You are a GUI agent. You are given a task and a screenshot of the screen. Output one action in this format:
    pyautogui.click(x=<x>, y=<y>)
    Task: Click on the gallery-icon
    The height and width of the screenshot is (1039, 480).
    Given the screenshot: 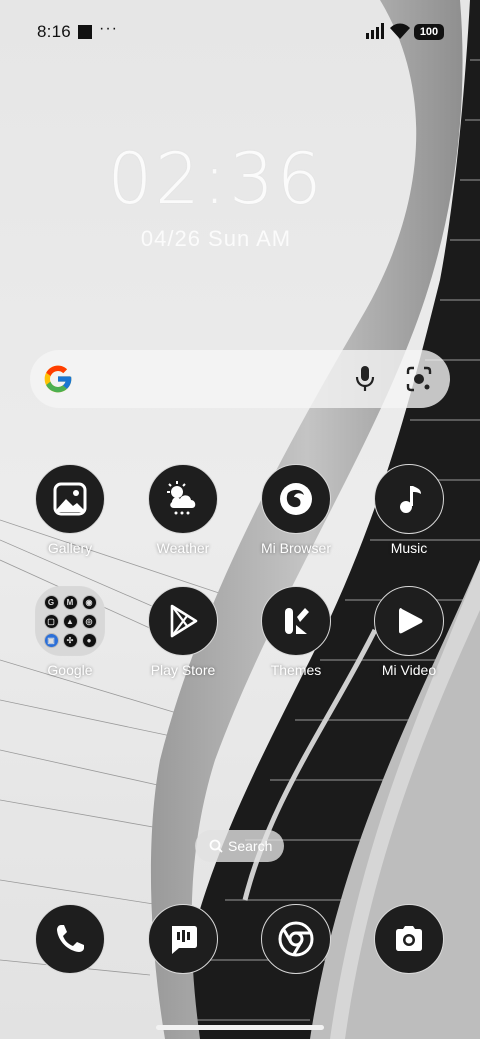 What is the action you would take?
    pyautogui.click(x=70, y=499)
    